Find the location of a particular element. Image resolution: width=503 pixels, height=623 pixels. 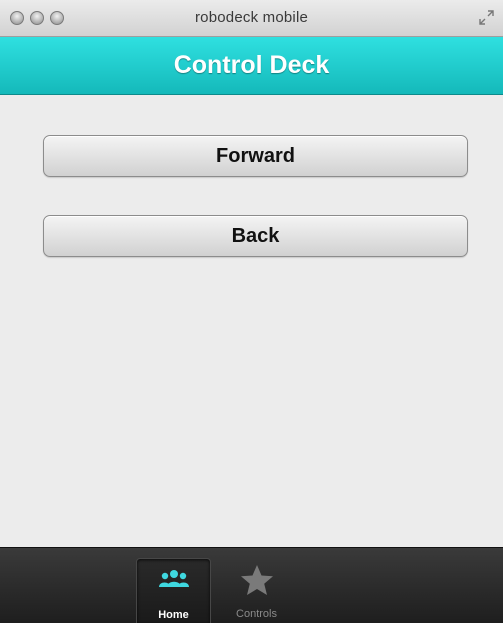

tab-home-label: Home is located at coordinates (173, 615).